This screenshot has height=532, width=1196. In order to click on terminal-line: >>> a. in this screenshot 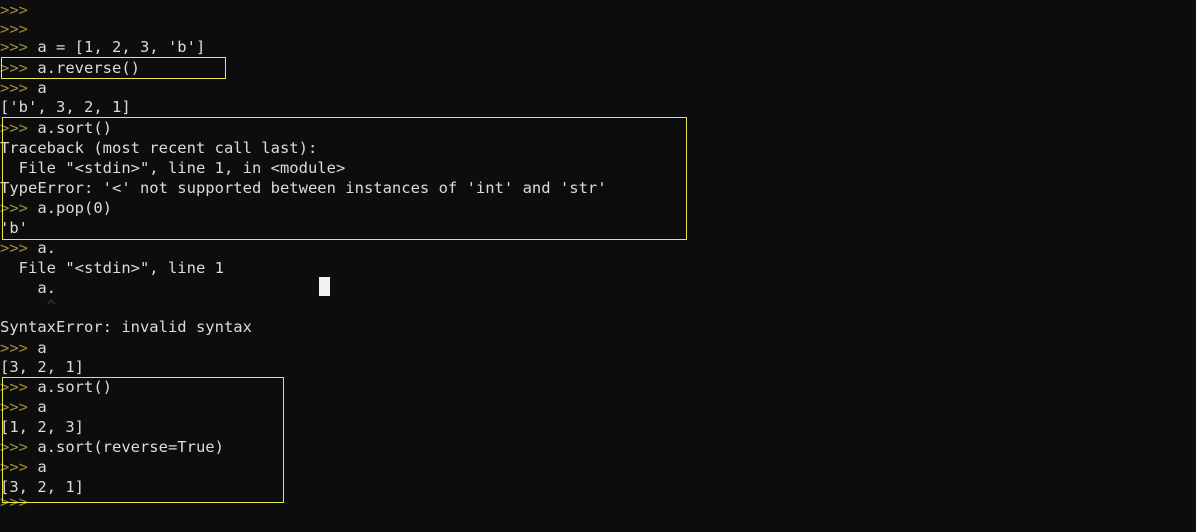, I will do `click(28, 248)`.